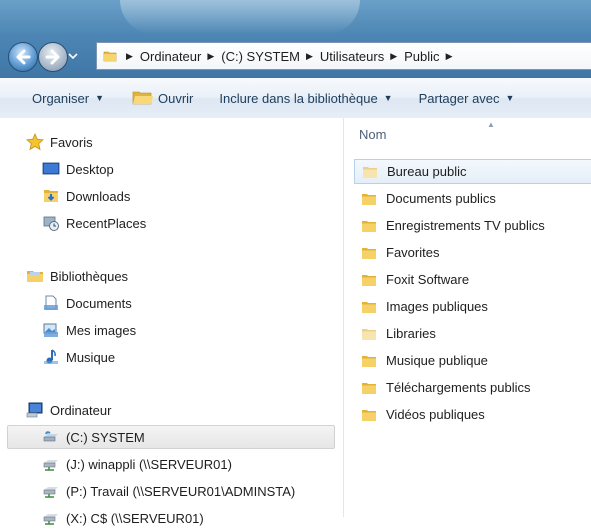 This screenshot has height=530, width=591. Describe the element at coordinates (101, 330) in the screenshot. I see `nav-item-label: Mes images` at that location.